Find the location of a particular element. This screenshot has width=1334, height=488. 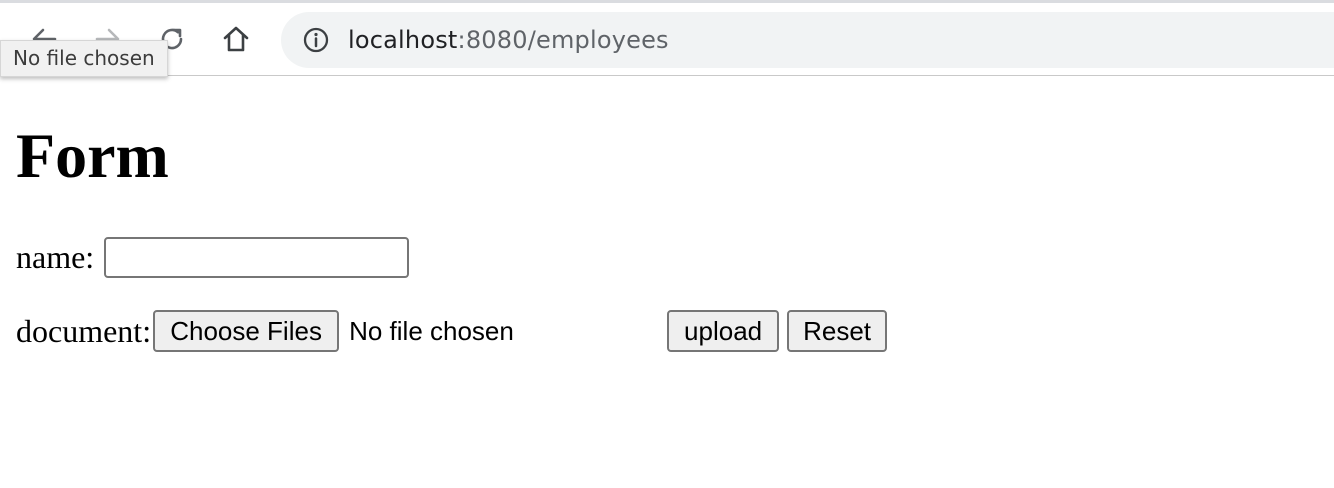

upload-button: upload is located at coordinates (723, 331).